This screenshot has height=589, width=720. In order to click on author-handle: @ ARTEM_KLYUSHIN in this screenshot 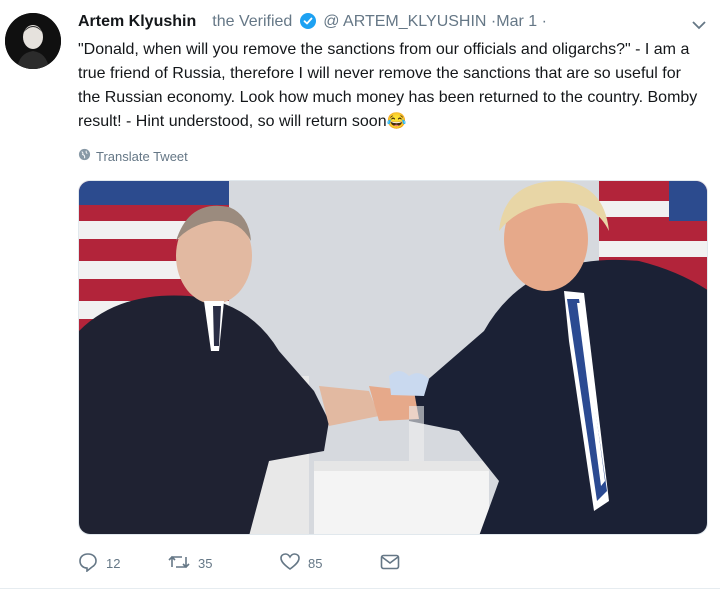, I will do `click(404, 21)`.